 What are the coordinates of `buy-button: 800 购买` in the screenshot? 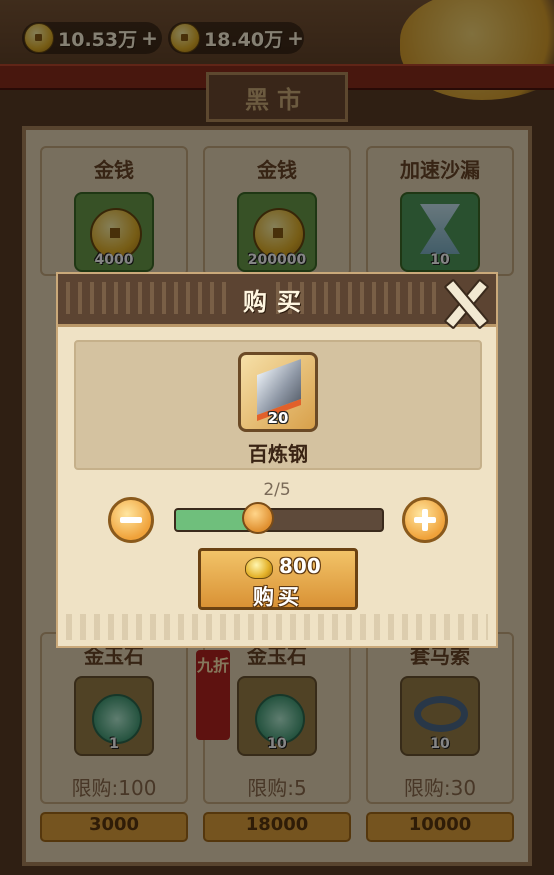 It's located at (278, 579).